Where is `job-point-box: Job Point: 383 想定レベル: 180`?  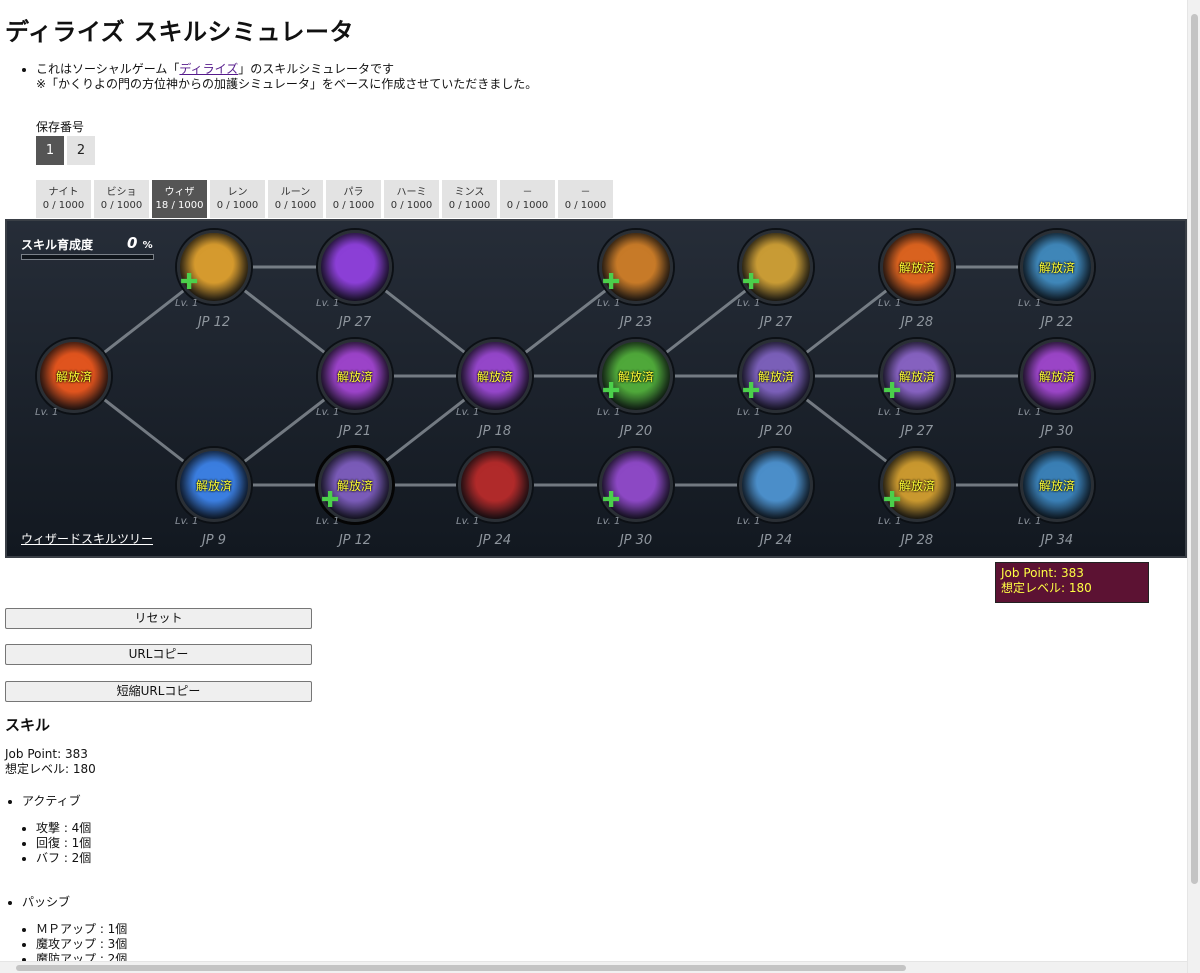
job-point-box: Job Point: 383 想定レベル: 180 is located at coordinates (1072, 582).